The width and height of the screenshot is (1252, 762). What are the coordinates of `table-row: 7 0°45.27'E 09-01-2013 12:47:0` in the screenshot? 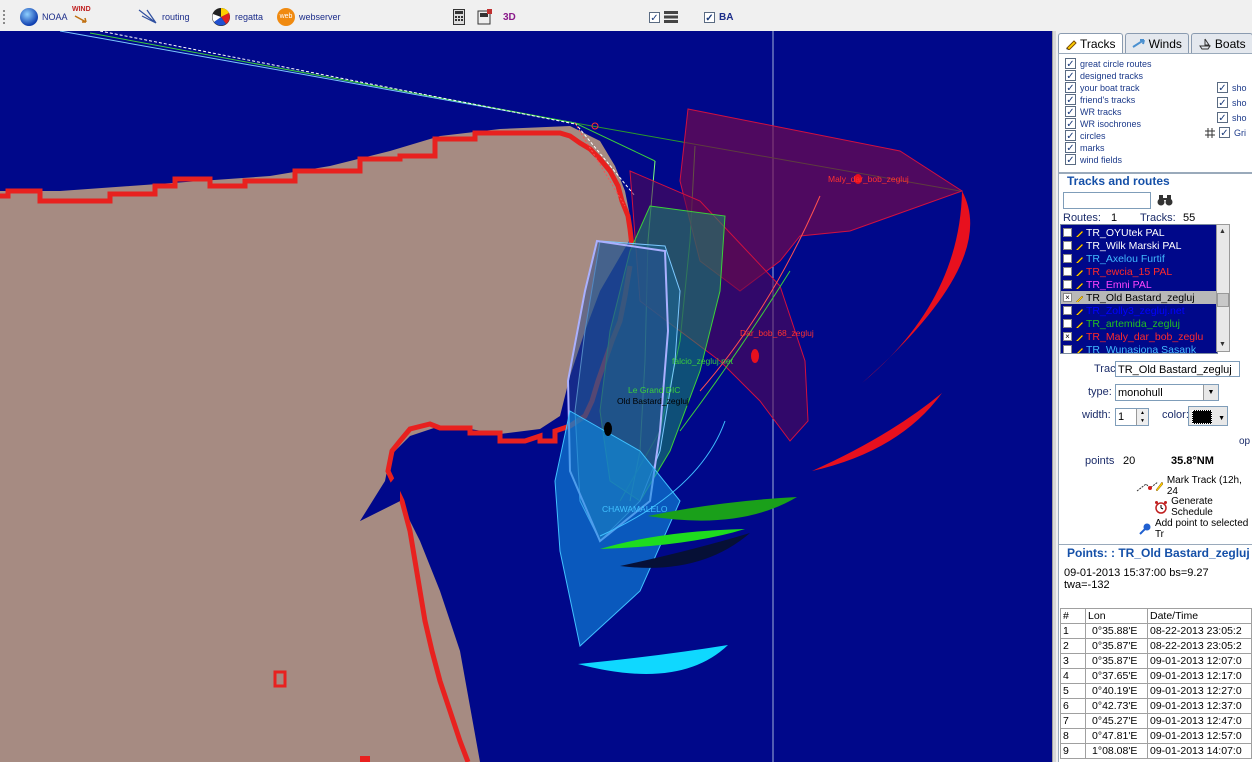 It's located at (1155, 721).